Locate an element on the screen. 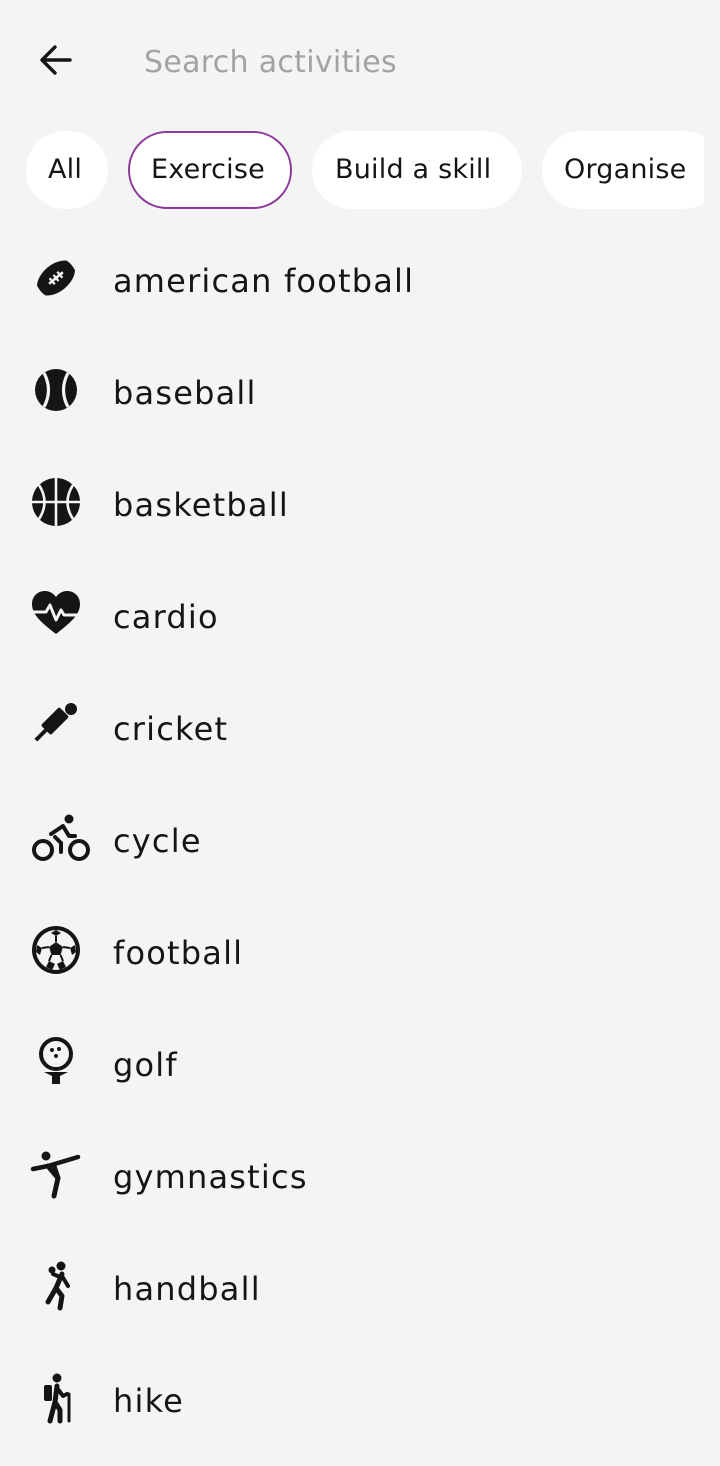 This screenshot has width=720, height=1466. search-bar is located at coordinates (360, 62).